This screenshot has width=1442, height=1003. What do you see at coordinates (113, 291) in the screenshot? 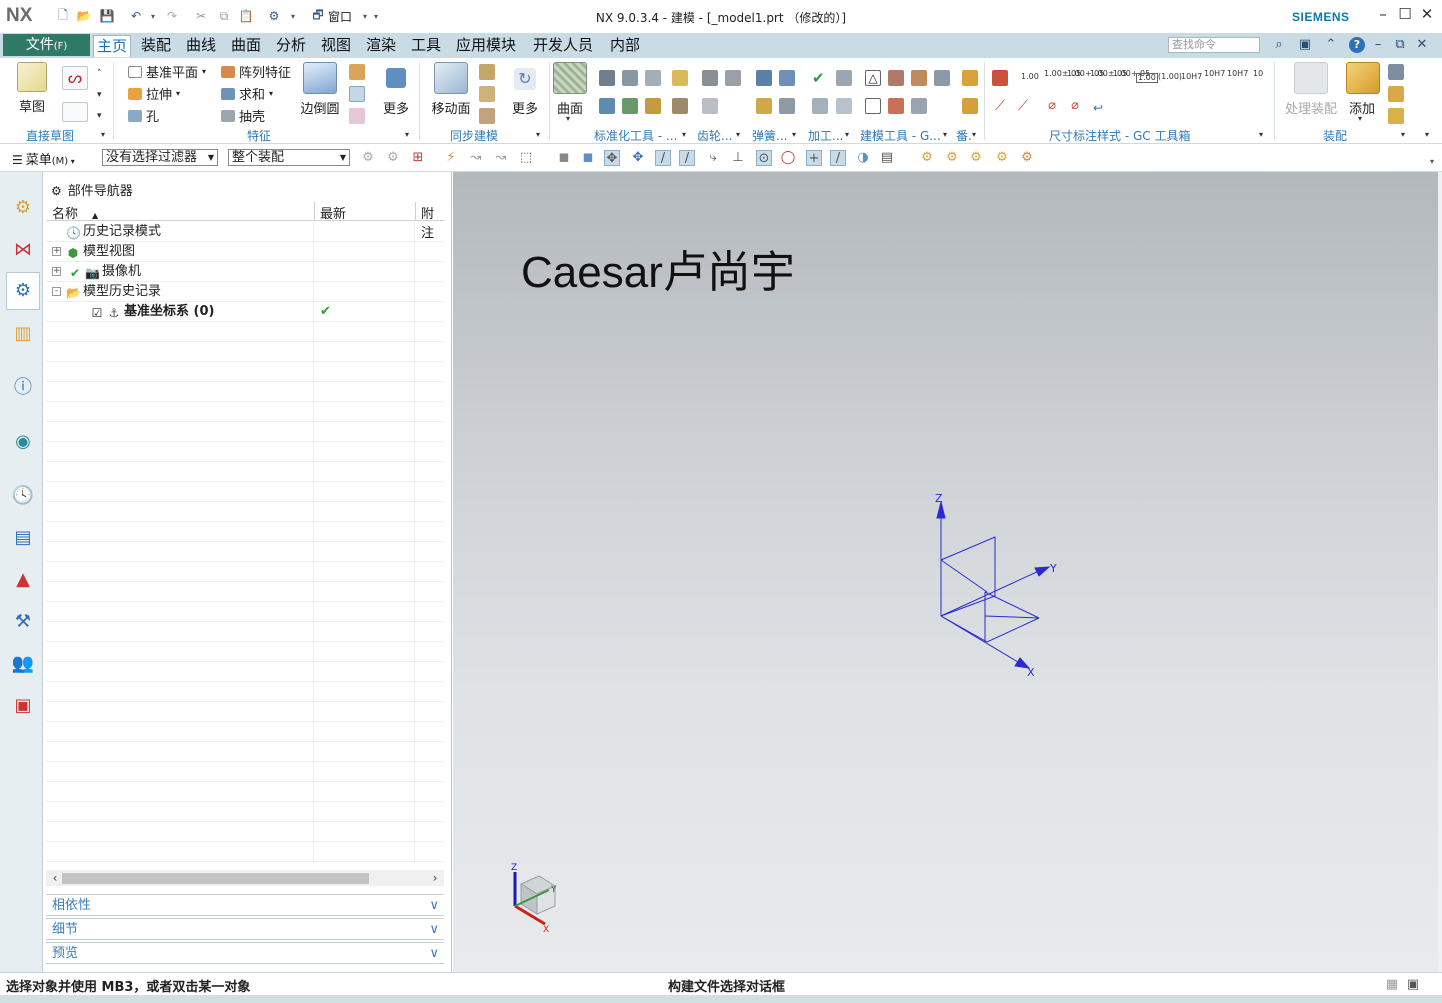
I see `tree-node: 📂 模型历史记录` at bounding box center [113, 291].